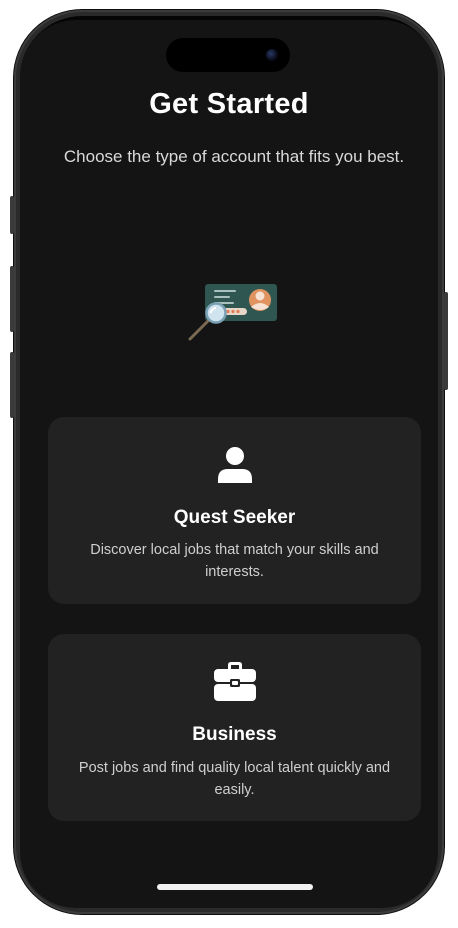 The width and height of the screenshot is (458, 928). What do you see at coordinates (228, 55) in the screenshot?
I see `dynamic-island` at bounding box center [228, 55].